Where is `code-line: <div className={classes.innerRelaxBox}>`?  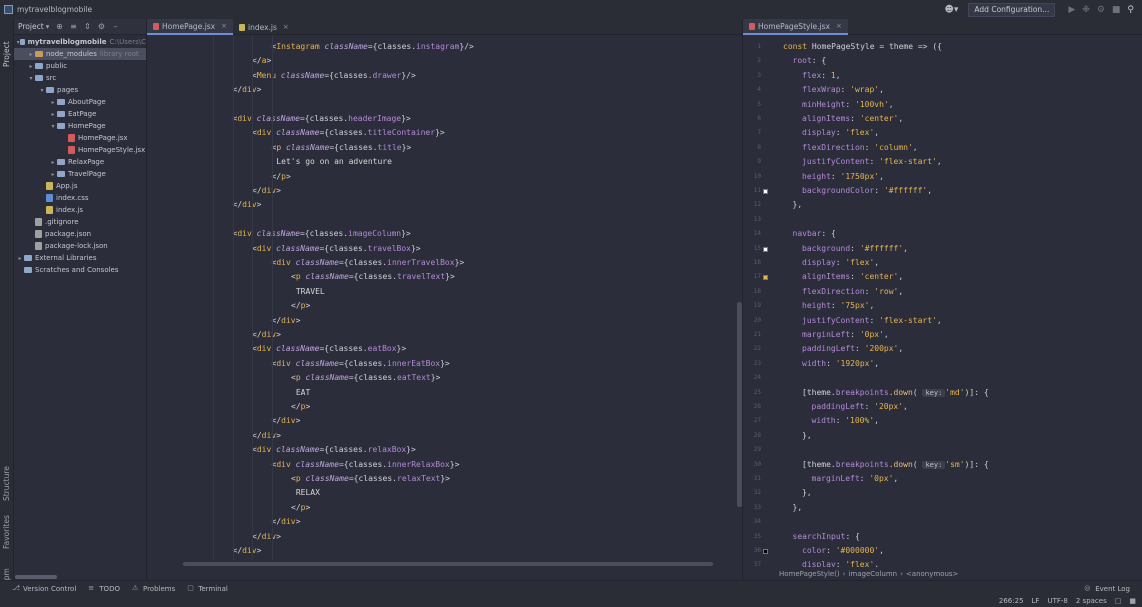
code-line: <div className={classes.innerRelaxBox}> is located at coordinates (366, 465).